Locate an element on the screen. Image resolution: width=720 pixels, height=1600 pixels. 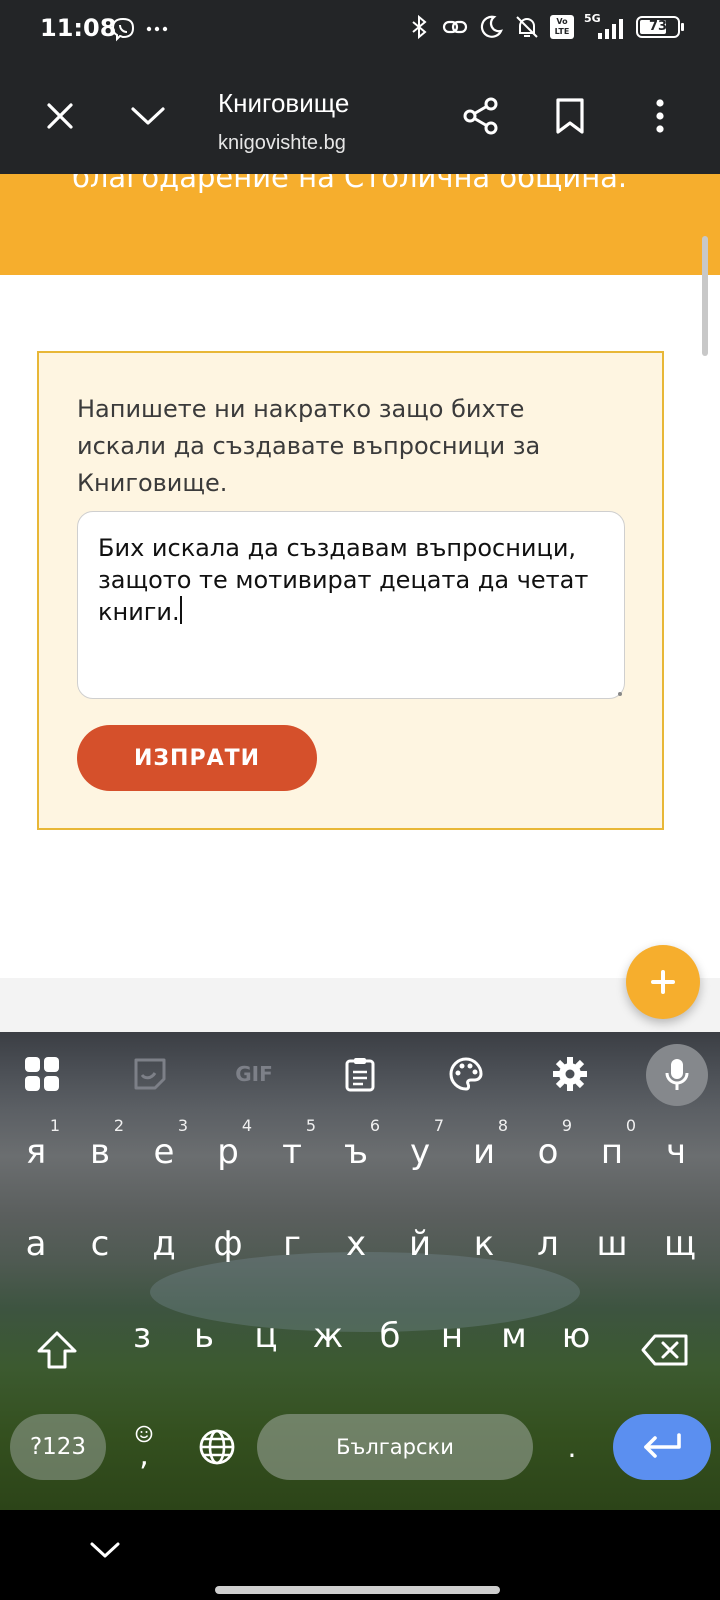
letter-key: ф is located at coordinates (228, 1244).